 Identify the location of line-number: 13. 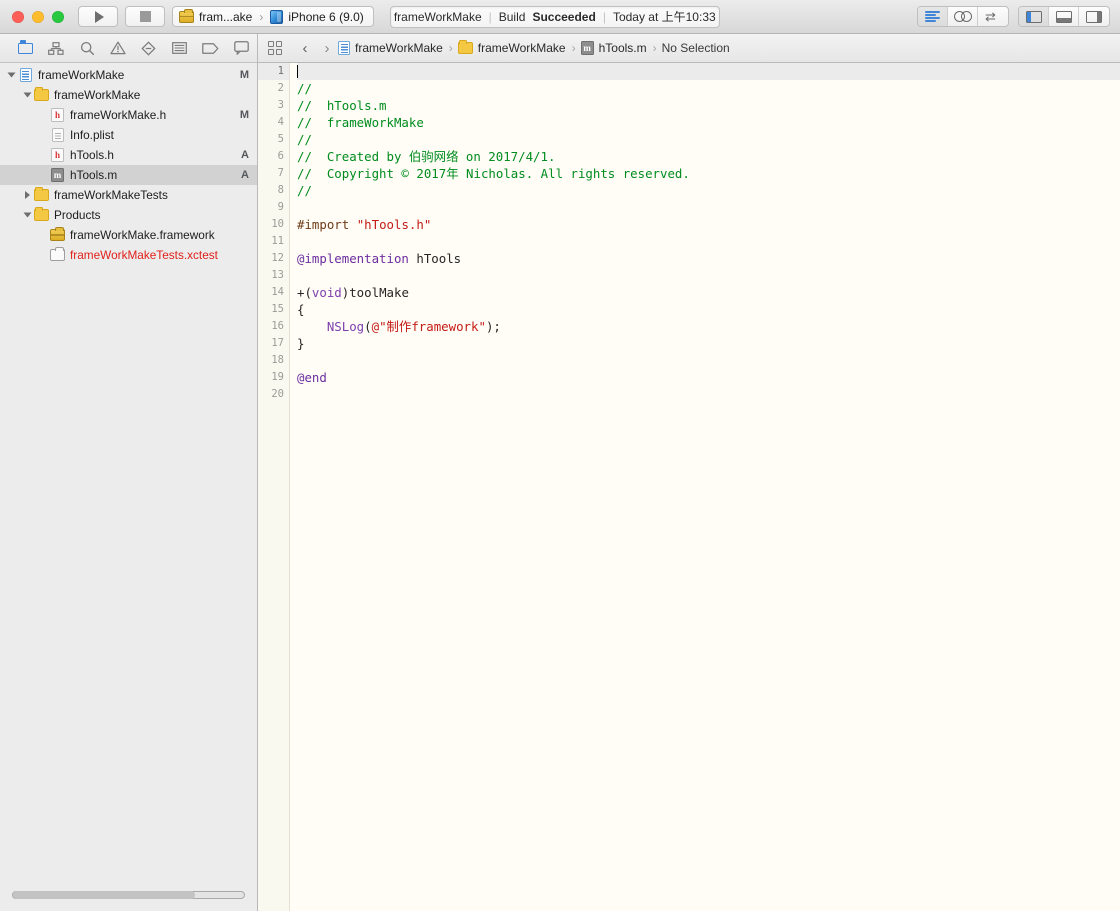
(277, 275).